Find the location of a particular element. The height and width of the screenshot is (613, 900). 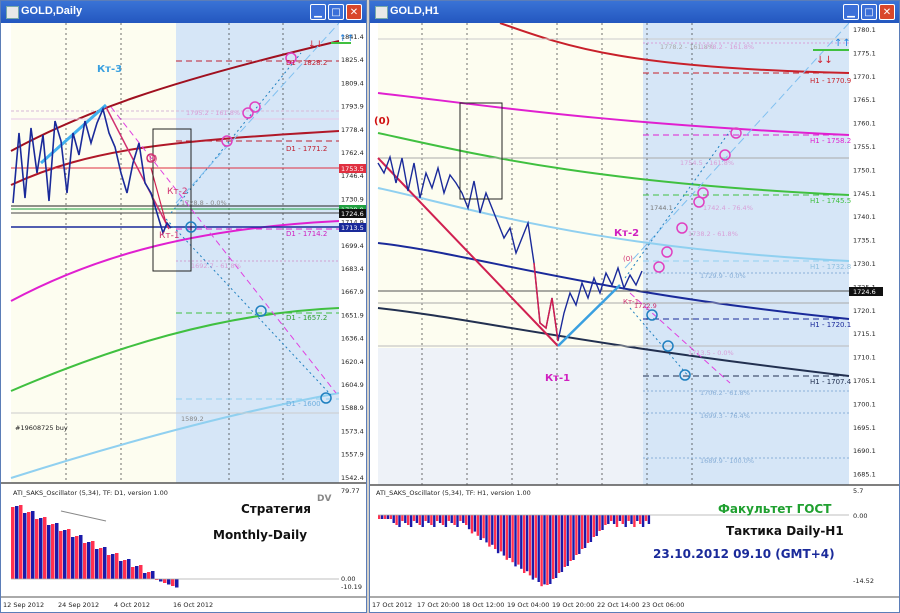

level-label: D1 - 1657.2 is located at coordinates (306, 318).